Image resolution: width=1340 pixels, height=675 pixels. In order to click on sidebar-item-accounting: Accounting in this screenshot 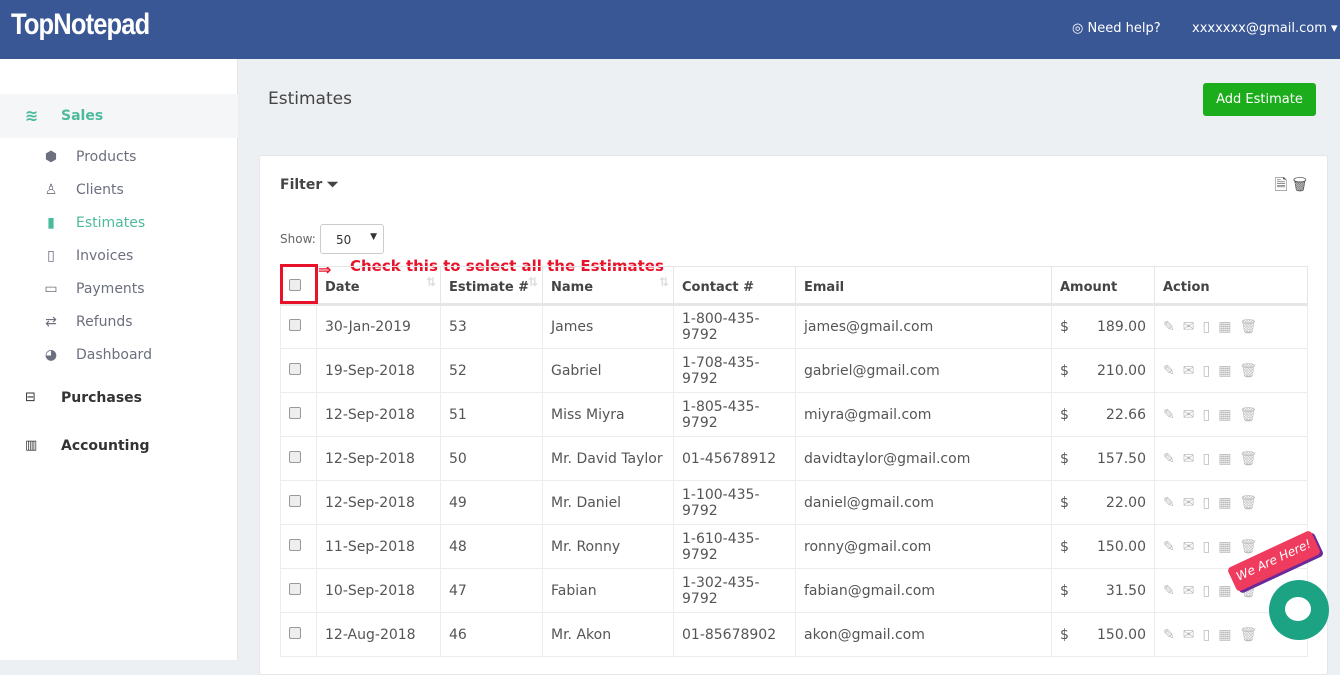, I will do `click(105, 446)`.